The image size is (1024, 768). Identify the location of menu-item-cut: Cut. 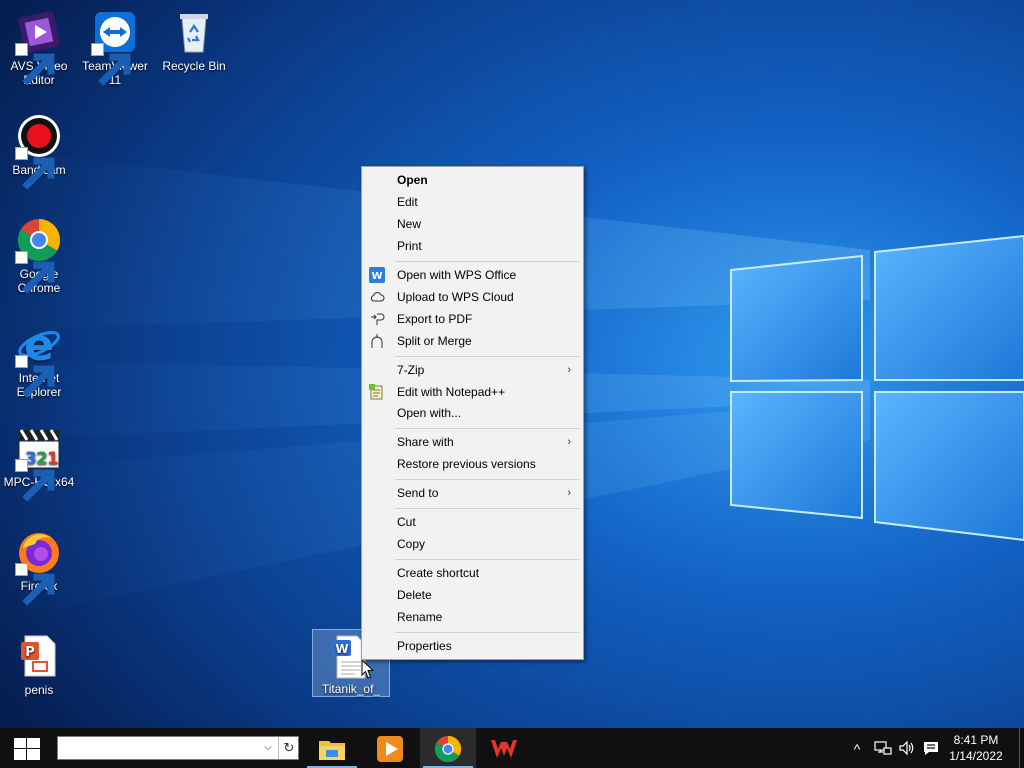
(472, 522).